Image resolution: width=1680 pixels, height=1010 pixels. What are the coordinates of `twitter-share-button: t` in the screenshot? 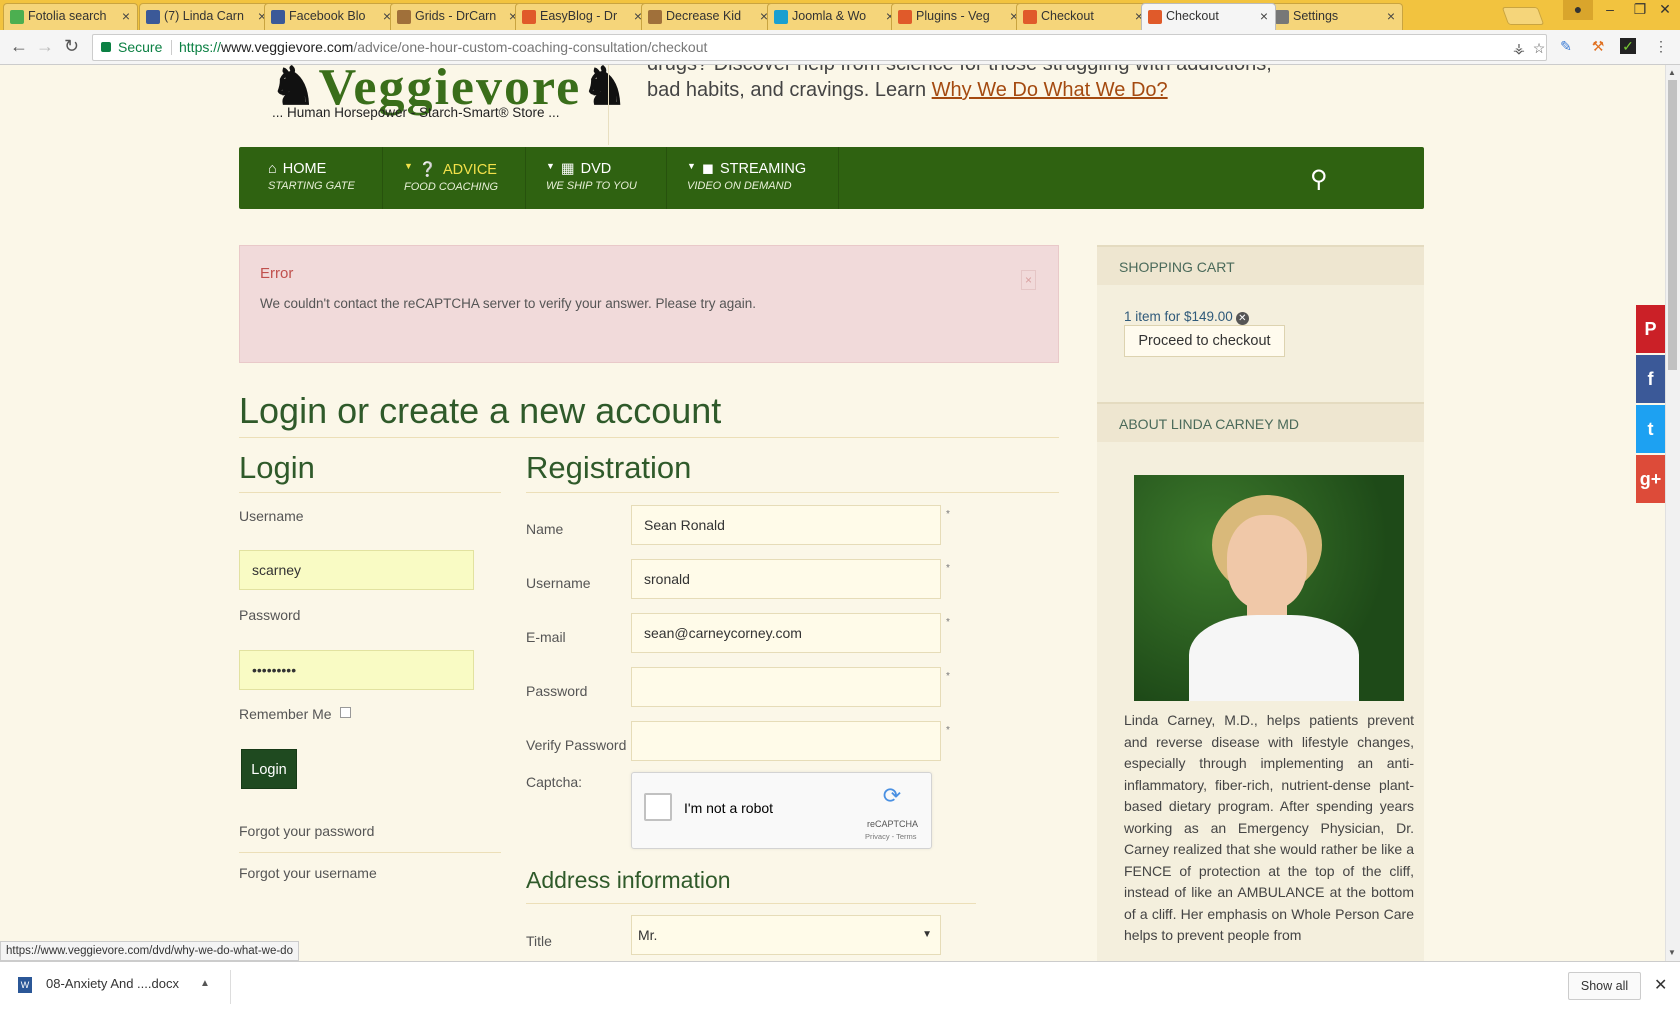 It's located at (1650, 429).